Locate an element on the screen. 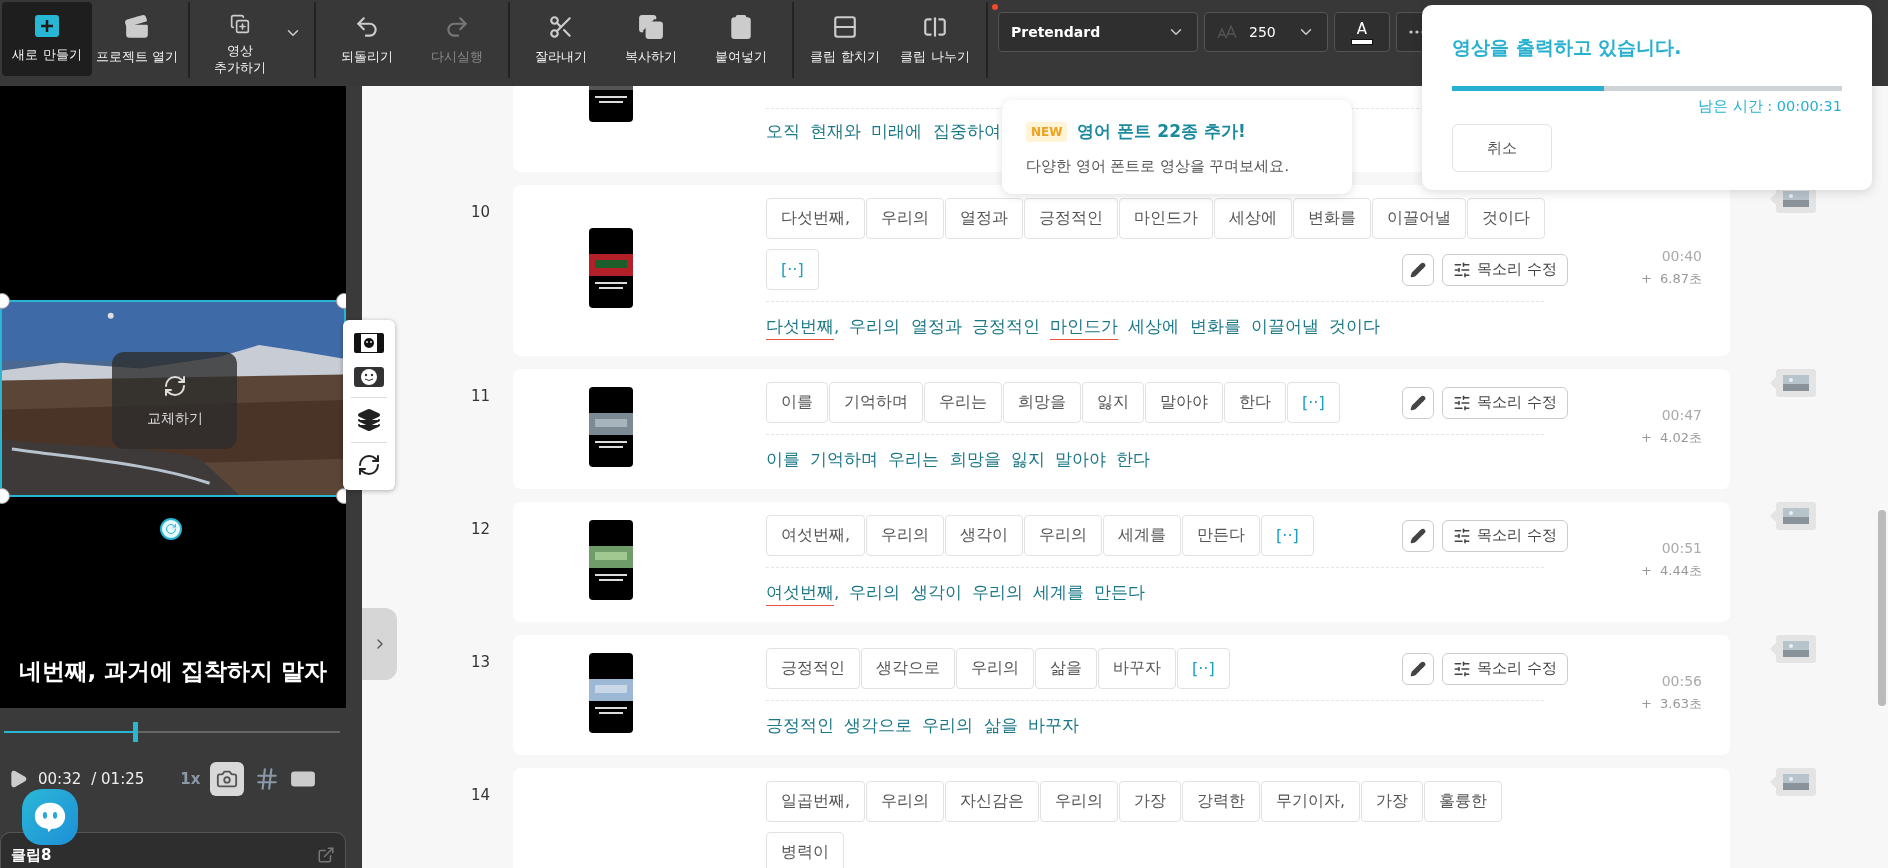 The height and width of the screenshot is (868, 1888). chat-icon is located at coordinates (50, 817).